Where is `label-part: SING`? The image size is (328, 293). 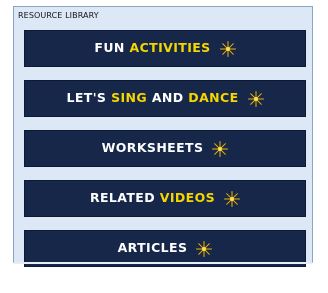
label-part: SING is located at coordinates (129, 98).